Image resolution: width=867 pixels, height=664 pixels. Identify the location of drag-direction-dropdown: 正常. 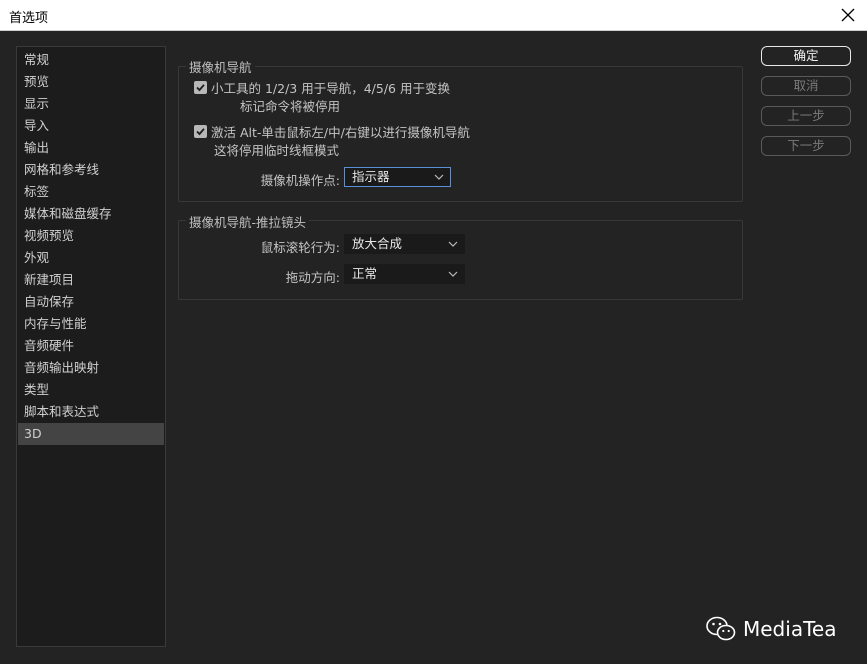
(404, 274).